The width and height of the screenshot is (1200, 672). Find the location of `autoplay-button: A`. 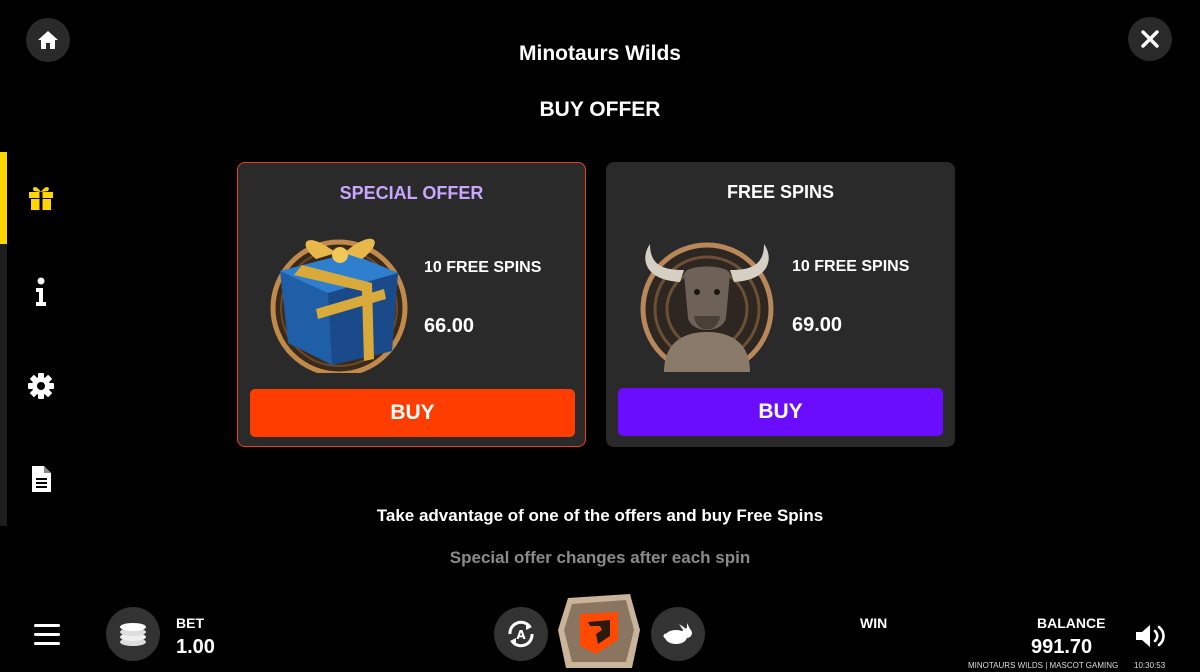

autoplay-button: A is located at coordinates (521, 634).